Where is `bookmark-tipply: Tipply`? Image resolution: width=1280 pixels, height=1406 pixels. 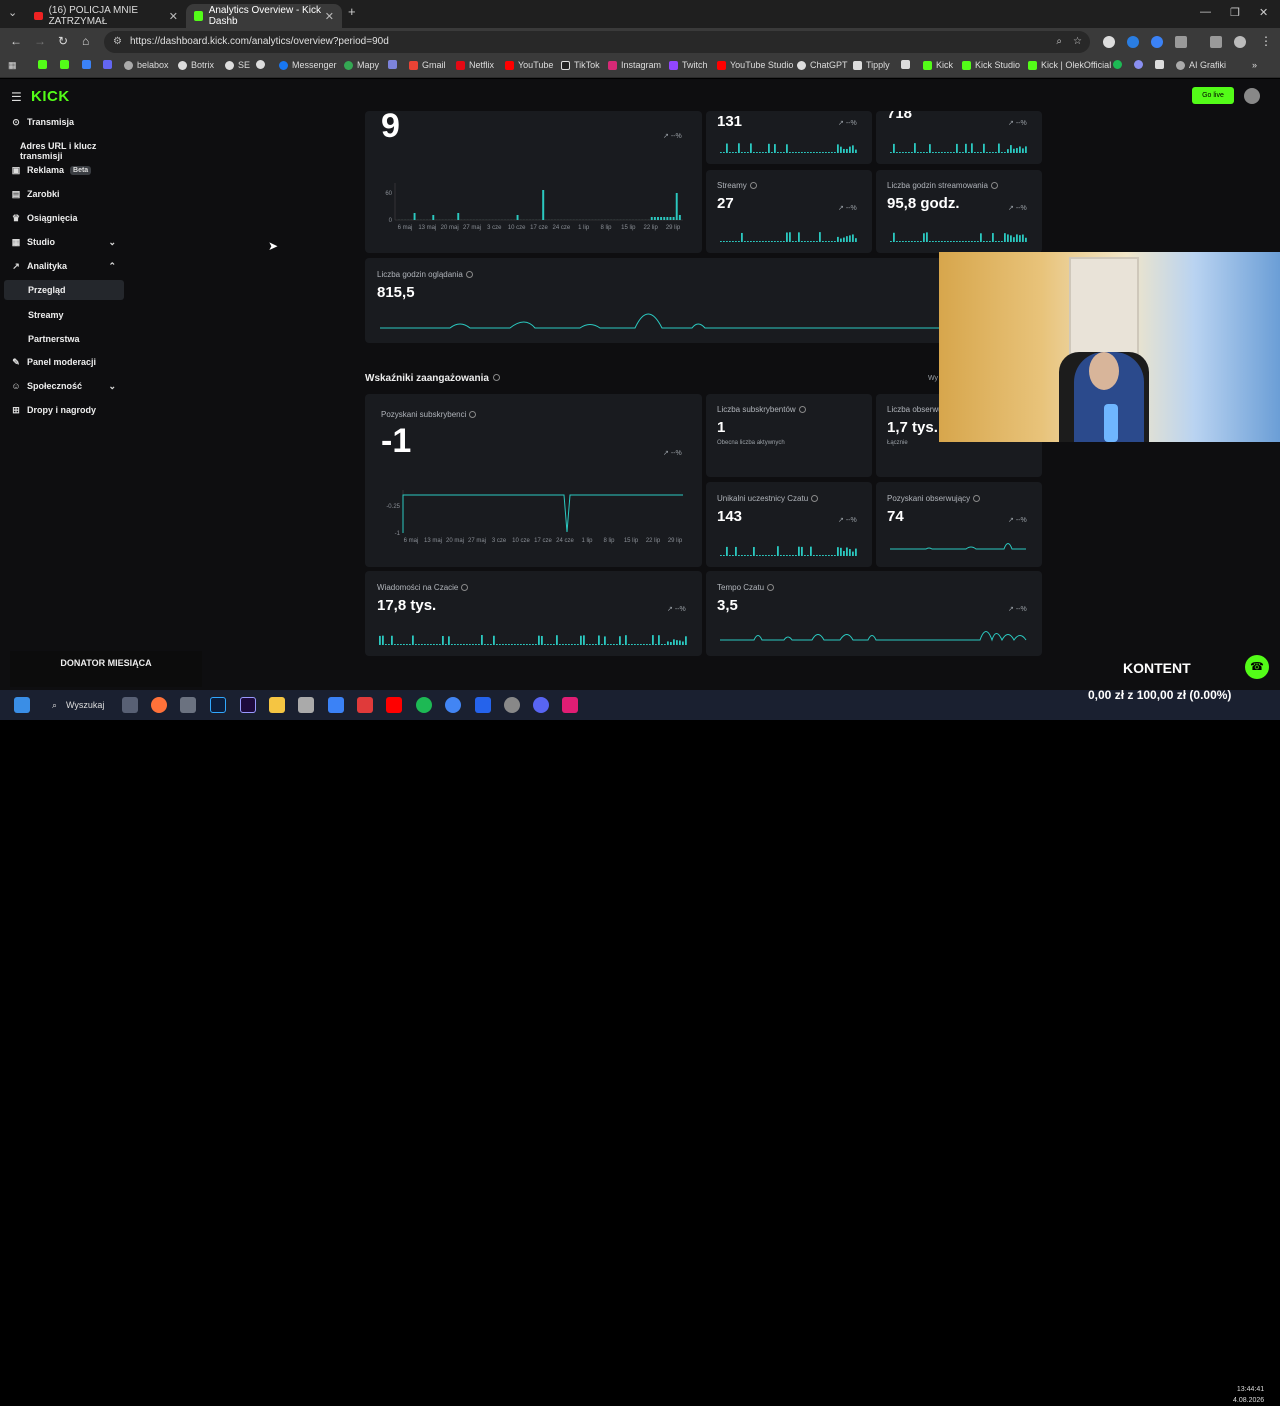 bookmark-tipply: Tipply is located at coordinates (871, 65).